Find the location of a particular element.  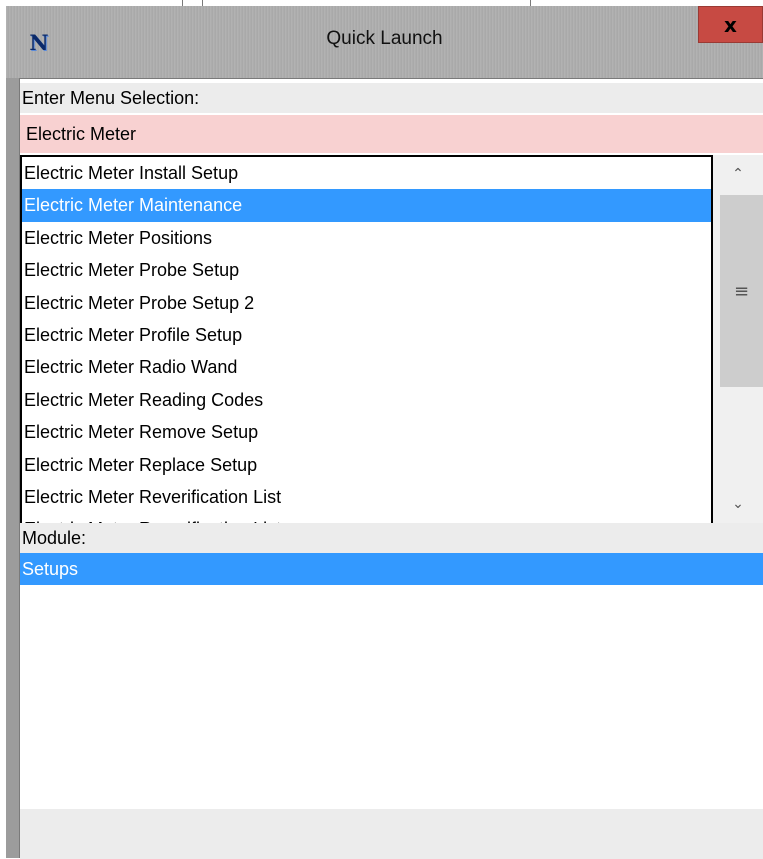

title-bar: N Quick Launch x is located at coordinates (384, 42).